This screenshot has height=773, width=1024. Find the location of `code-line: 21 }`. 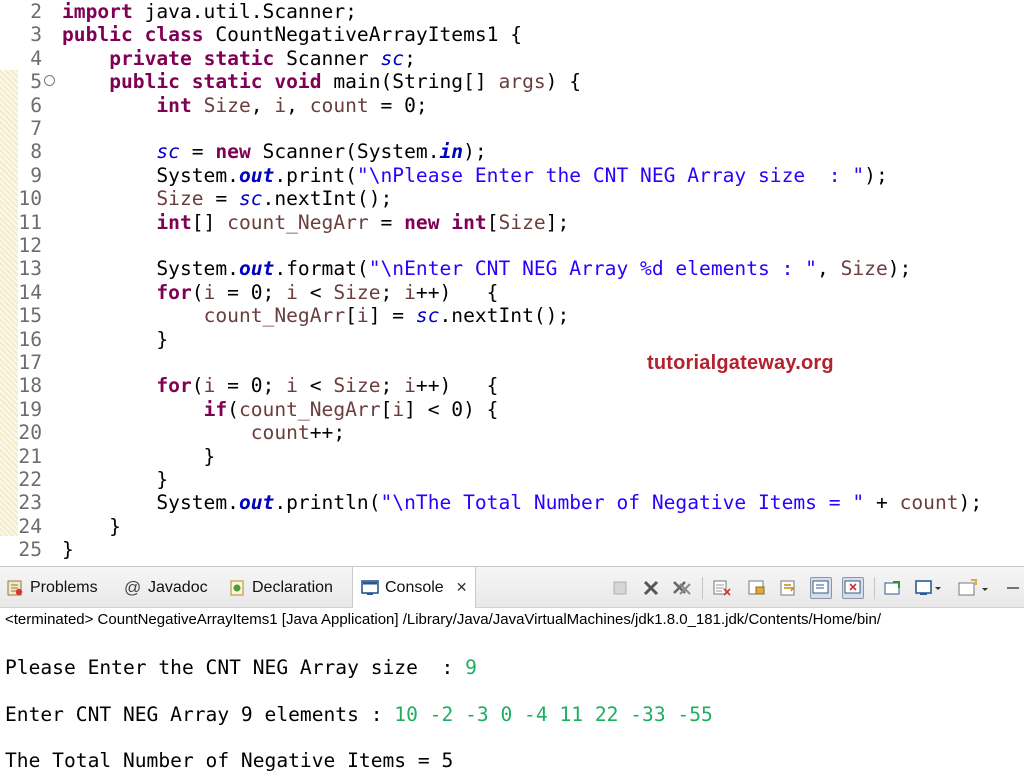

code-line: 21 } is located at coordinates (512, 456).